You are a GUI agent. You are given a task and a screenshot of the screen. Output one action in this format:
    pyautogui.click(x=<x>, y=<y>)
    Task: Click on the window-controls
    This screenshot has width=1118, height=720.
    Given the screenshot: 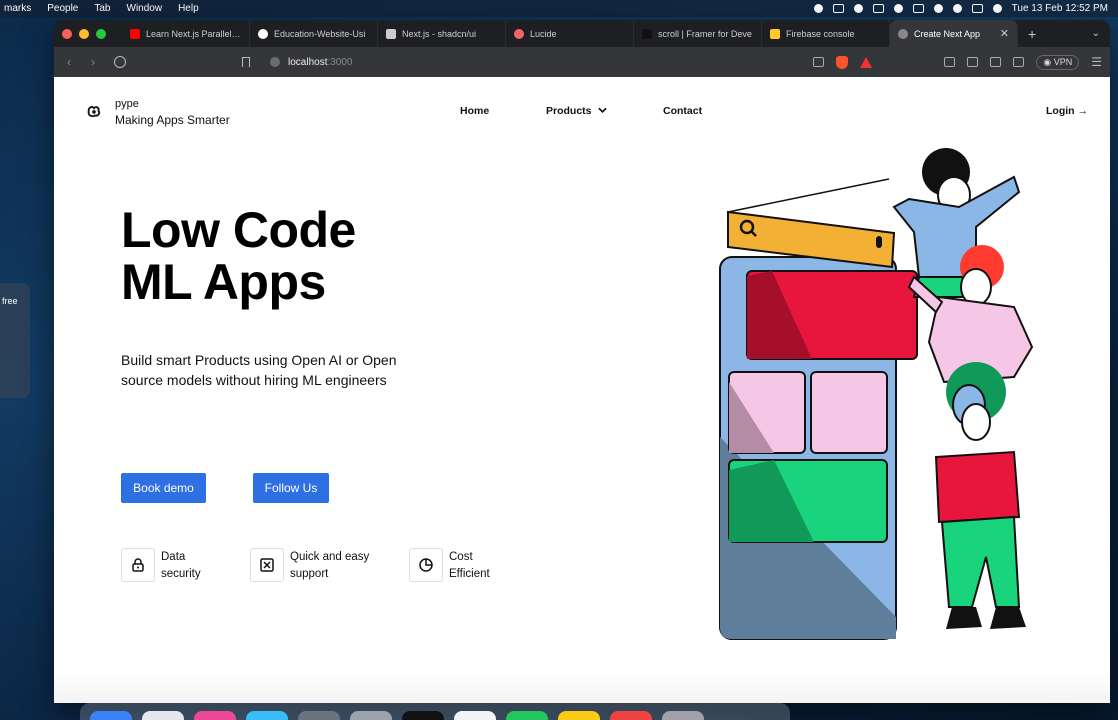 What is the action you would take?
    pyautogui.click(x=84, y=33)
    